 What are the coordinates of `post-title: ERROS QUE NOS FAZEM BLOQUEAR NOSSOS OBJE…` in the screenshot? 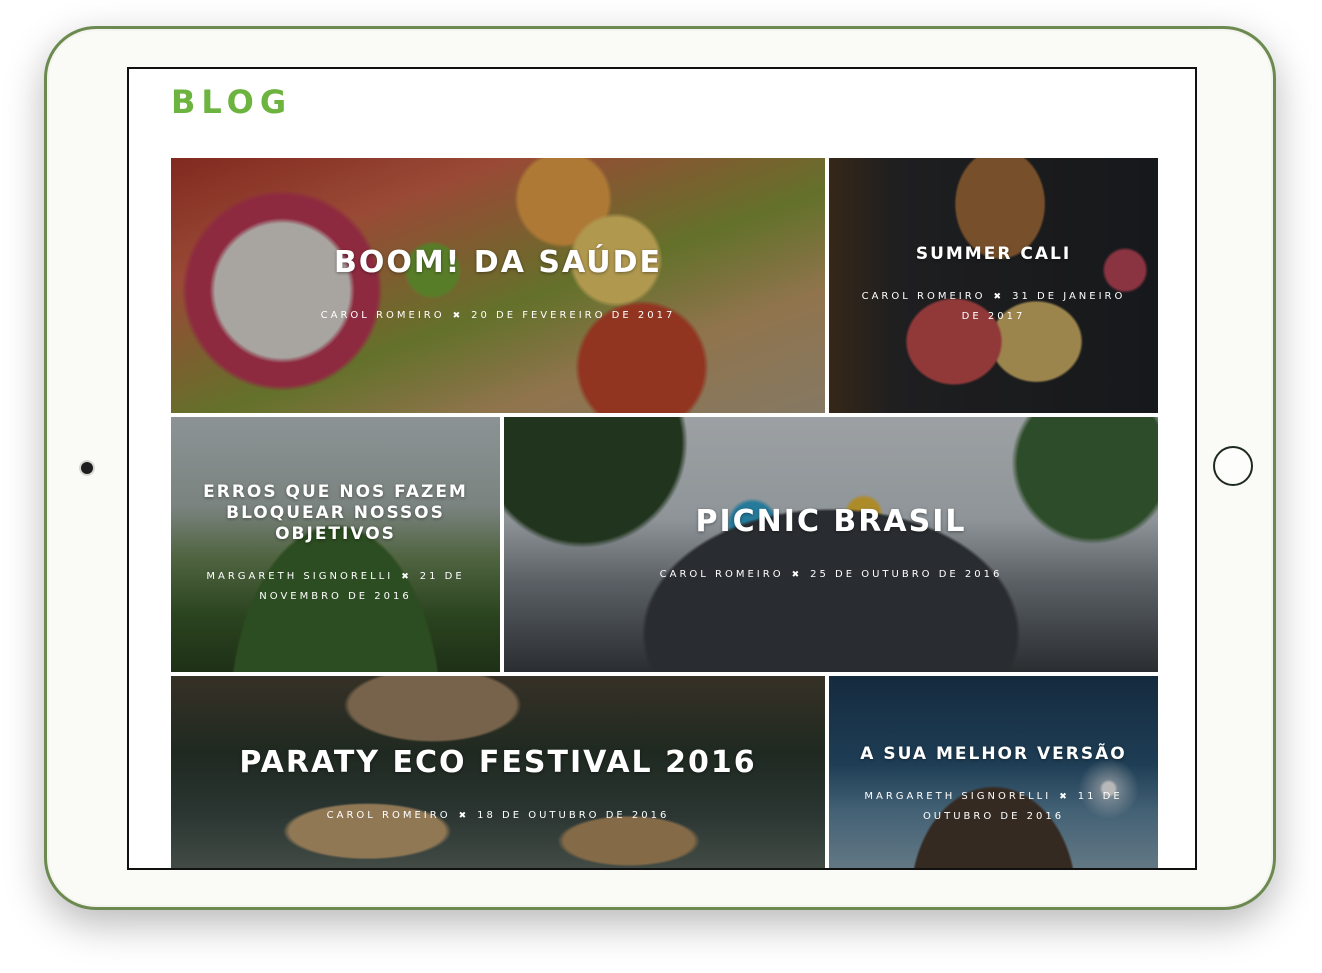 It's located at (335, 513).